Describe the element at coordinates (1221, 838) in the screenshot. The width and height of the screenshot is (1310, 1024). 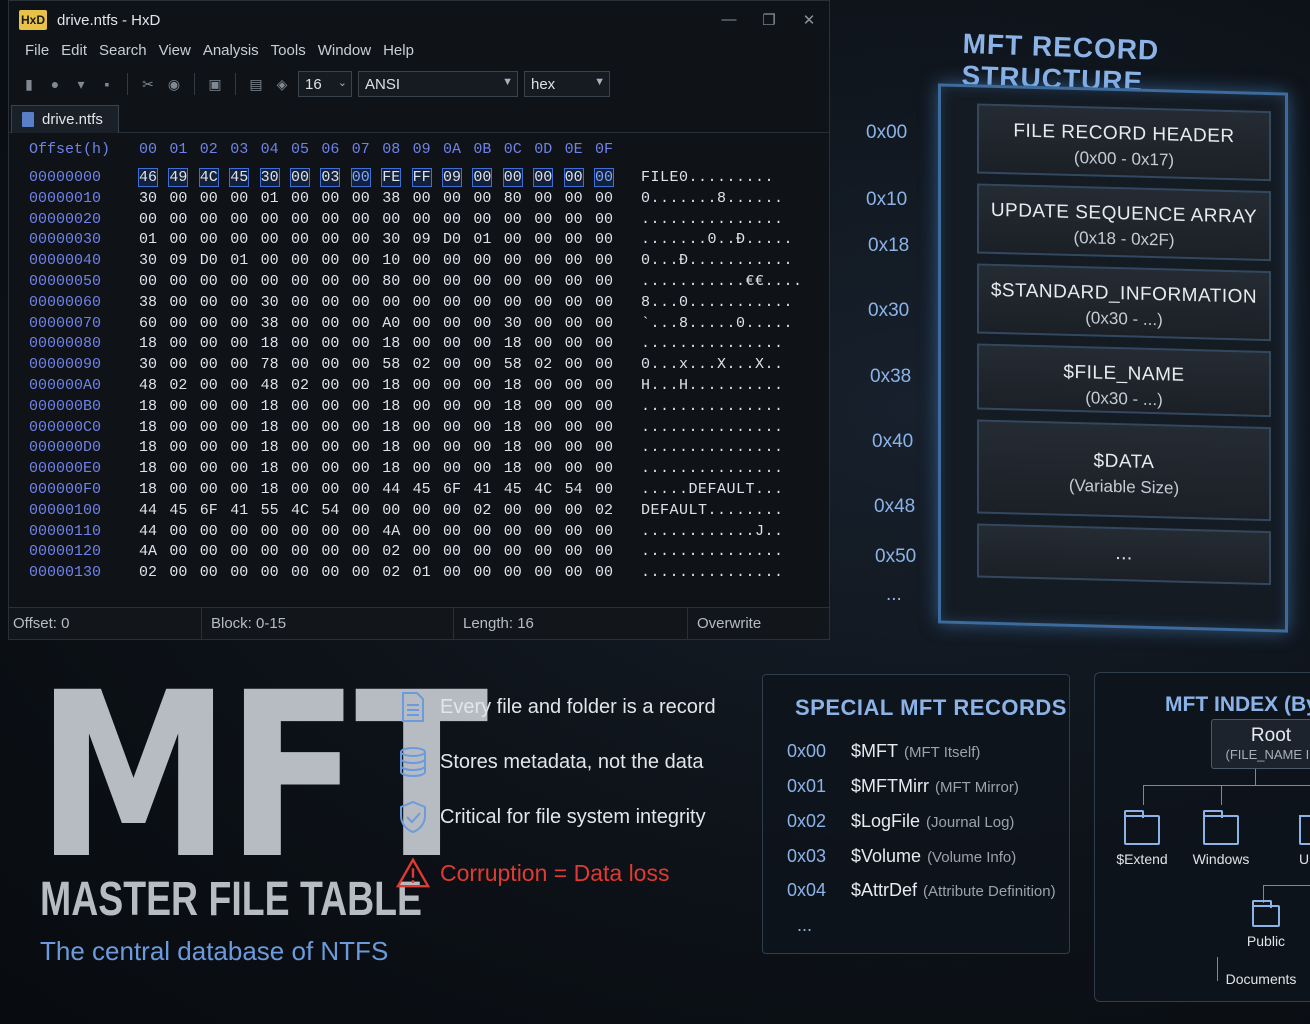
I see `folder-windows: Windows` at that location.